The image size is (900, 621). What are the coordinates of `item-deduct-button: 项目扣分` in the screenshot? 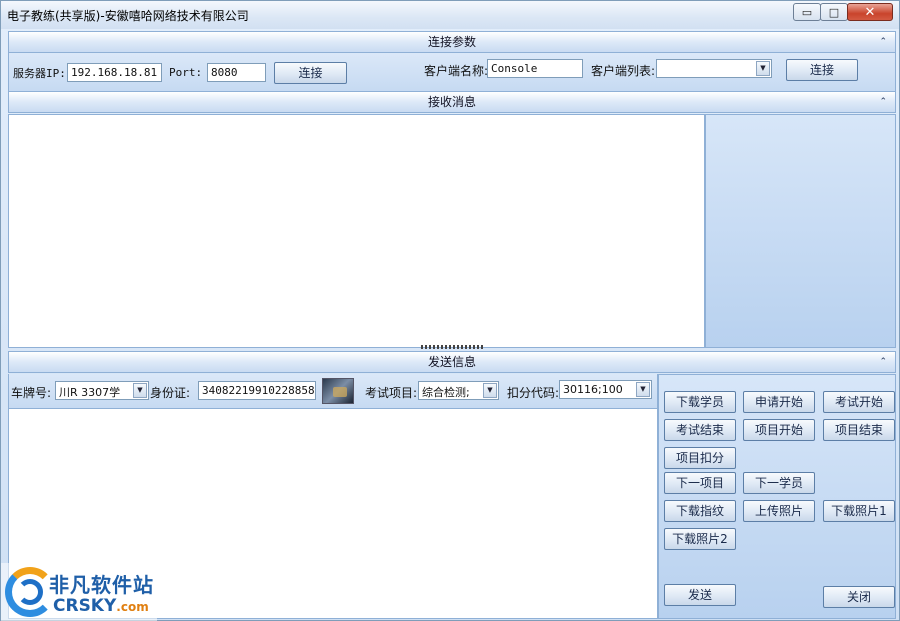 It's located at (700, 458).